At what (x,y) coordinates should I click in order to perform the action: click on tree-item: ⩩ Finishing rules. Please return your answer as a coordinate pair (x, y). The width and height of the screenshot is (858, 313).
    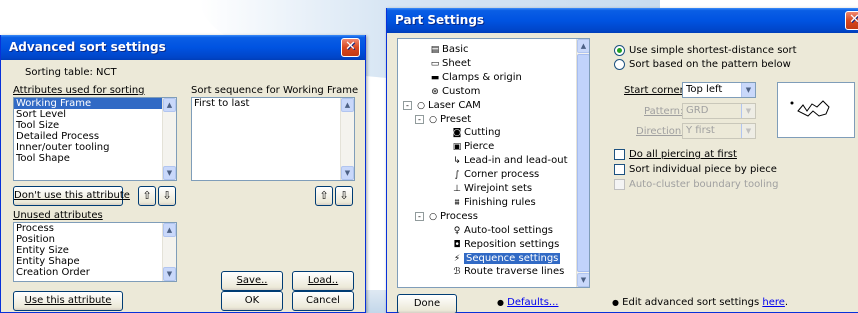
    Looking at the image, I should click on (493, 202).